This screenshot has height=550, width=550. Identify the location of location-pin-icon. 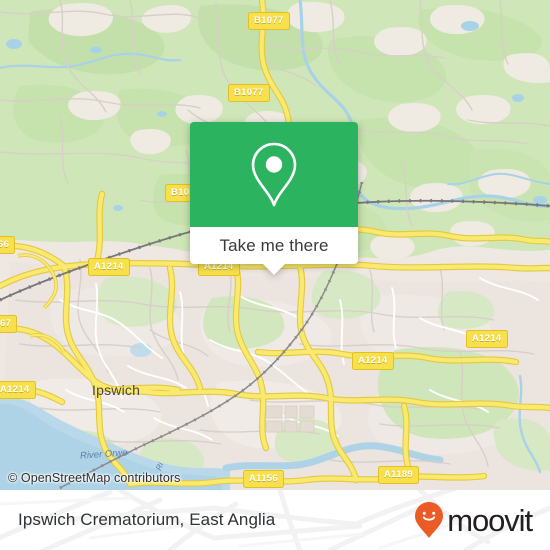
(274, 174).